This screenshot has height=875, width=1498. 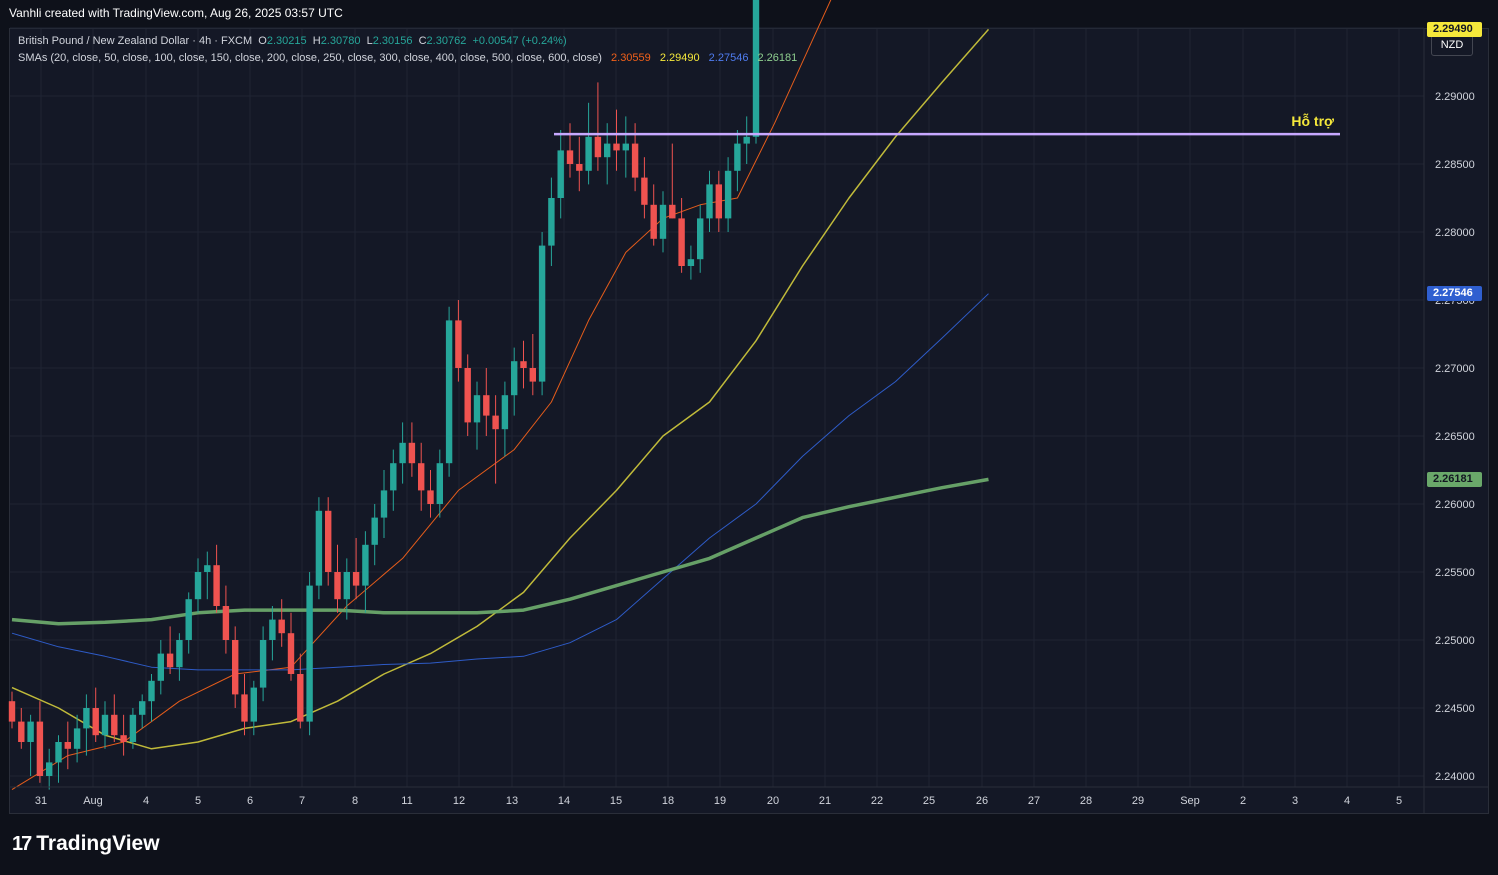 What do you see at coordinates (355, 801) in the screenshot?
I see `time-tick: 8` at bounding box center [355, 801].